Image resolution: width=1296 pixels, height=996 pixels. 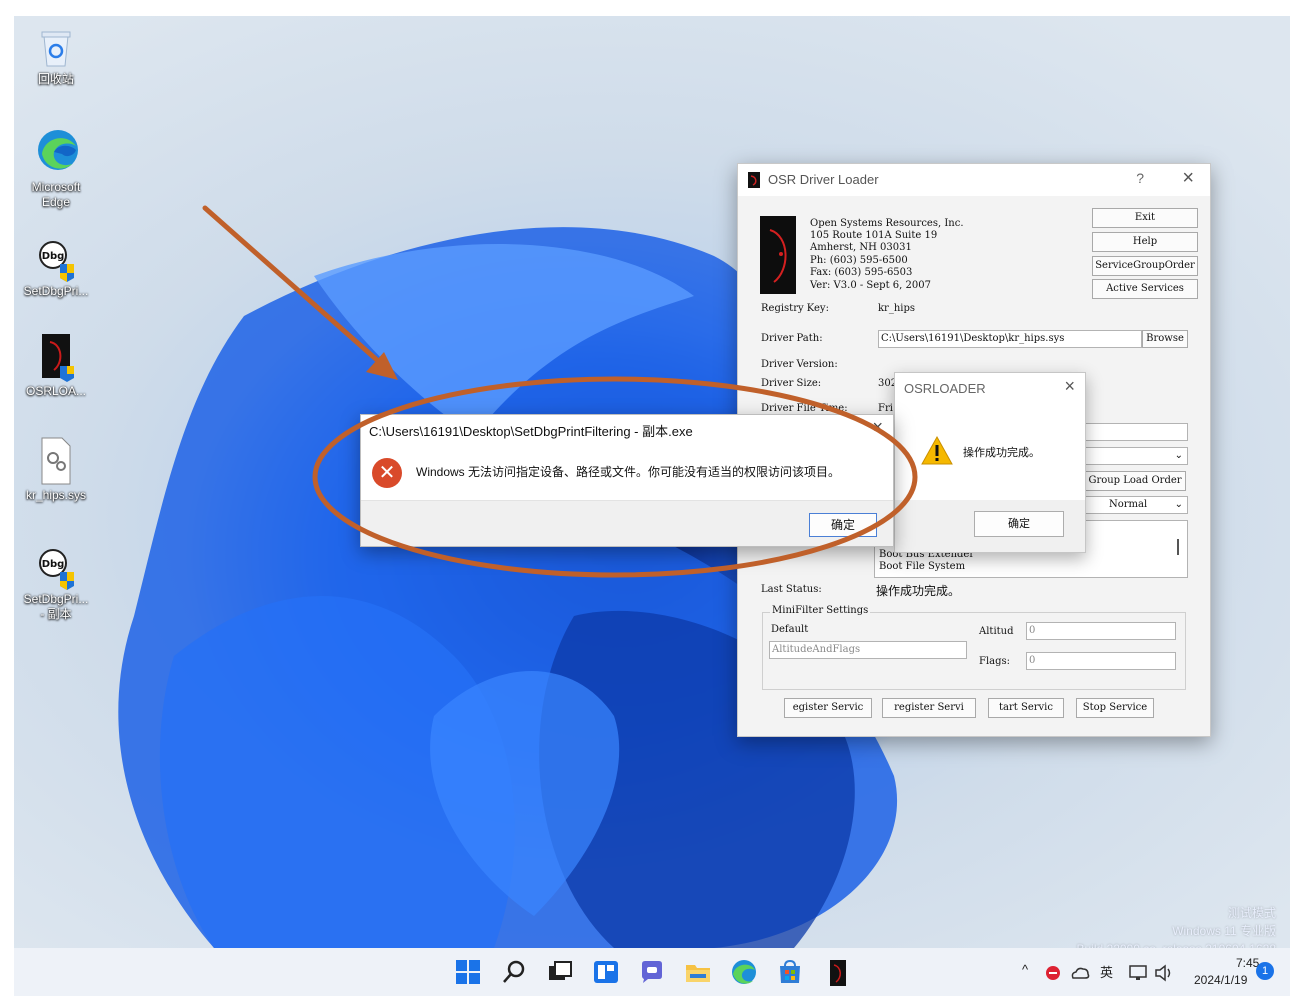 What do you see at coordinates (820, 610) in the screenshot?
I see `minifilter-label: MiniFilter Settings` at bounding box center [820, 610].